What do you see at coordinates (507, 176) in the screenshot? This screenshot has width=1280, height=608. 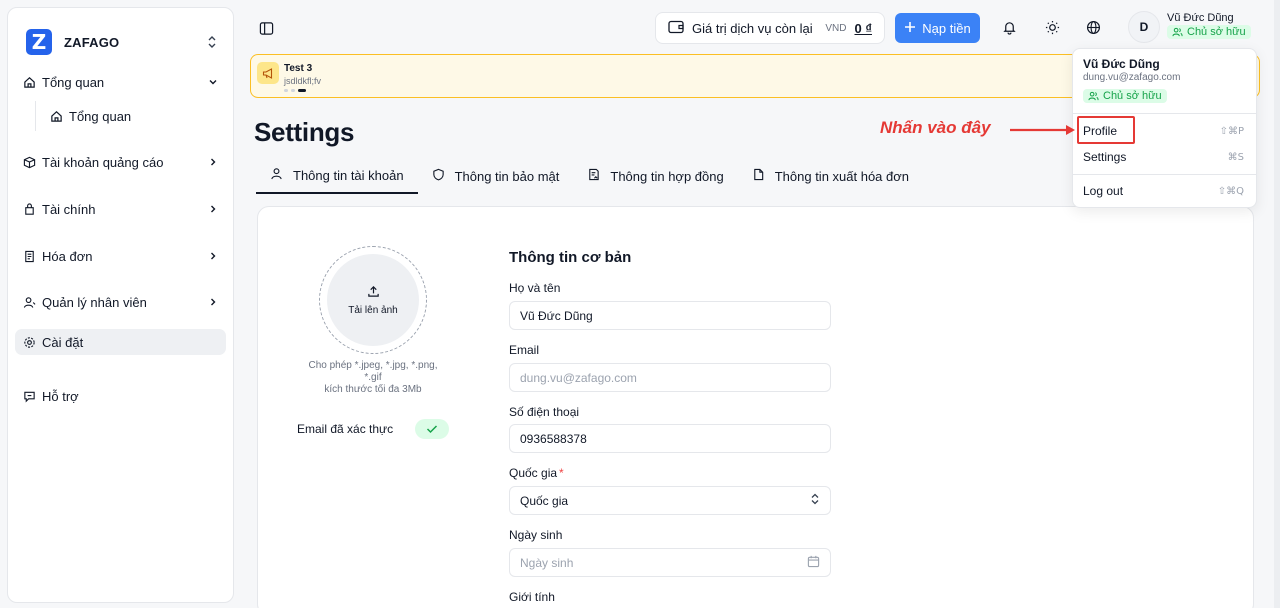 I see `tab-label: Thông tin bảo mật` at bounding box center [507, 176].